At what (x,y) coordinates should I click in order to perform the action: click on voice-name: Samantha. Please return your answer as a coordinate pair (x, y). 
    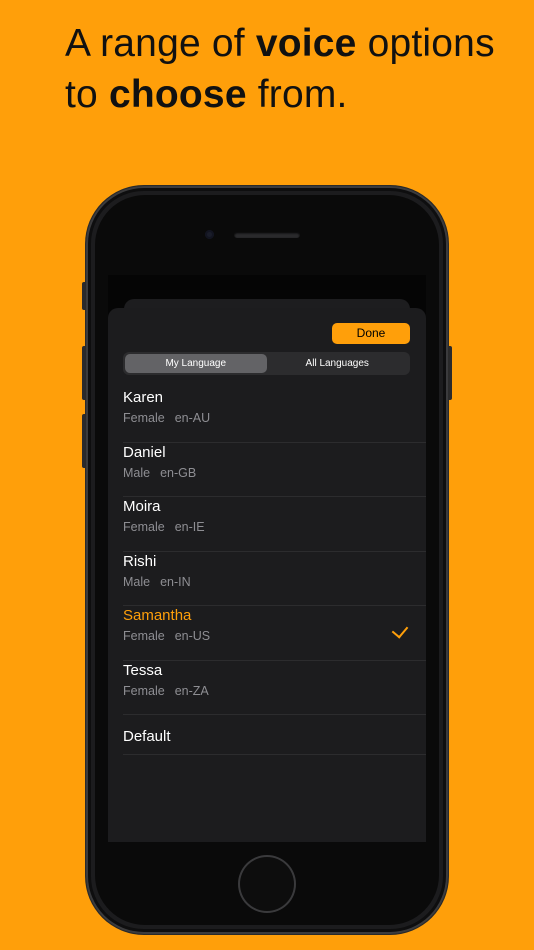
    Looking at the image, I should click on (157, 615).